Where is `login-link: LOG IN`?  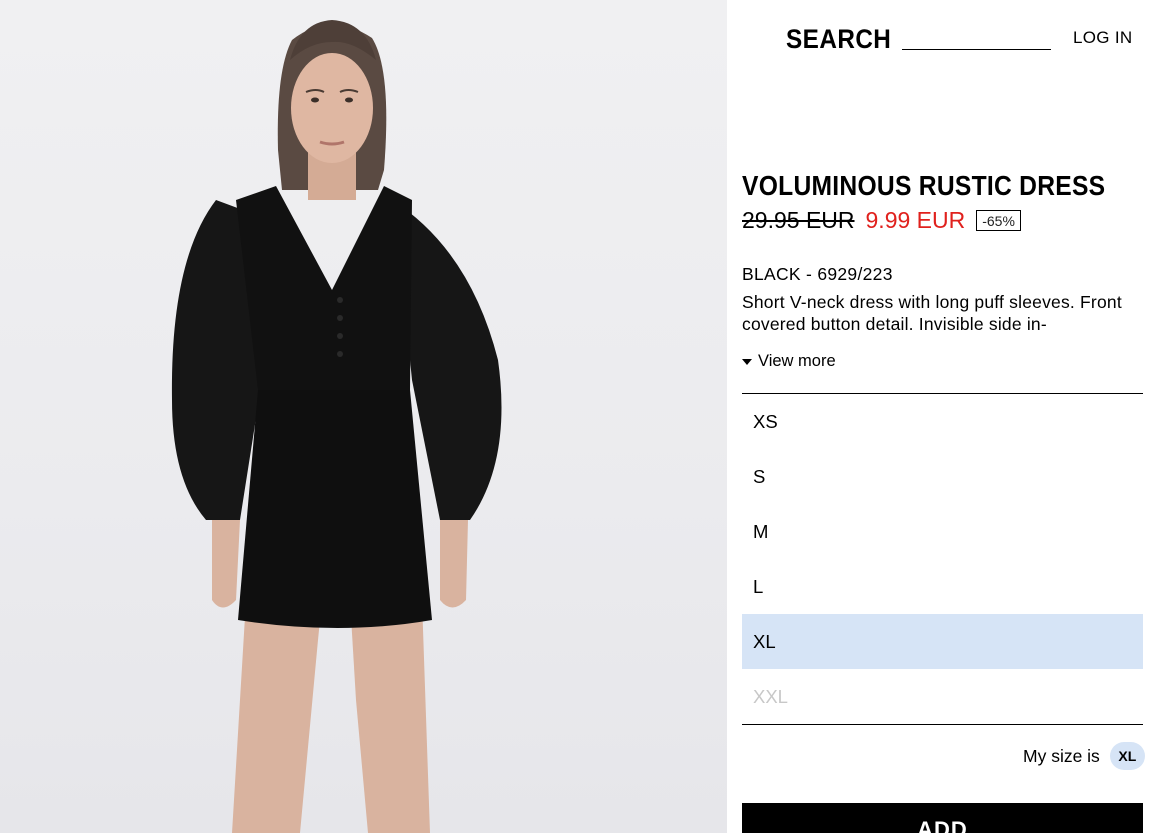
login-link: LOG IN is located at coordinates (1102, 38).